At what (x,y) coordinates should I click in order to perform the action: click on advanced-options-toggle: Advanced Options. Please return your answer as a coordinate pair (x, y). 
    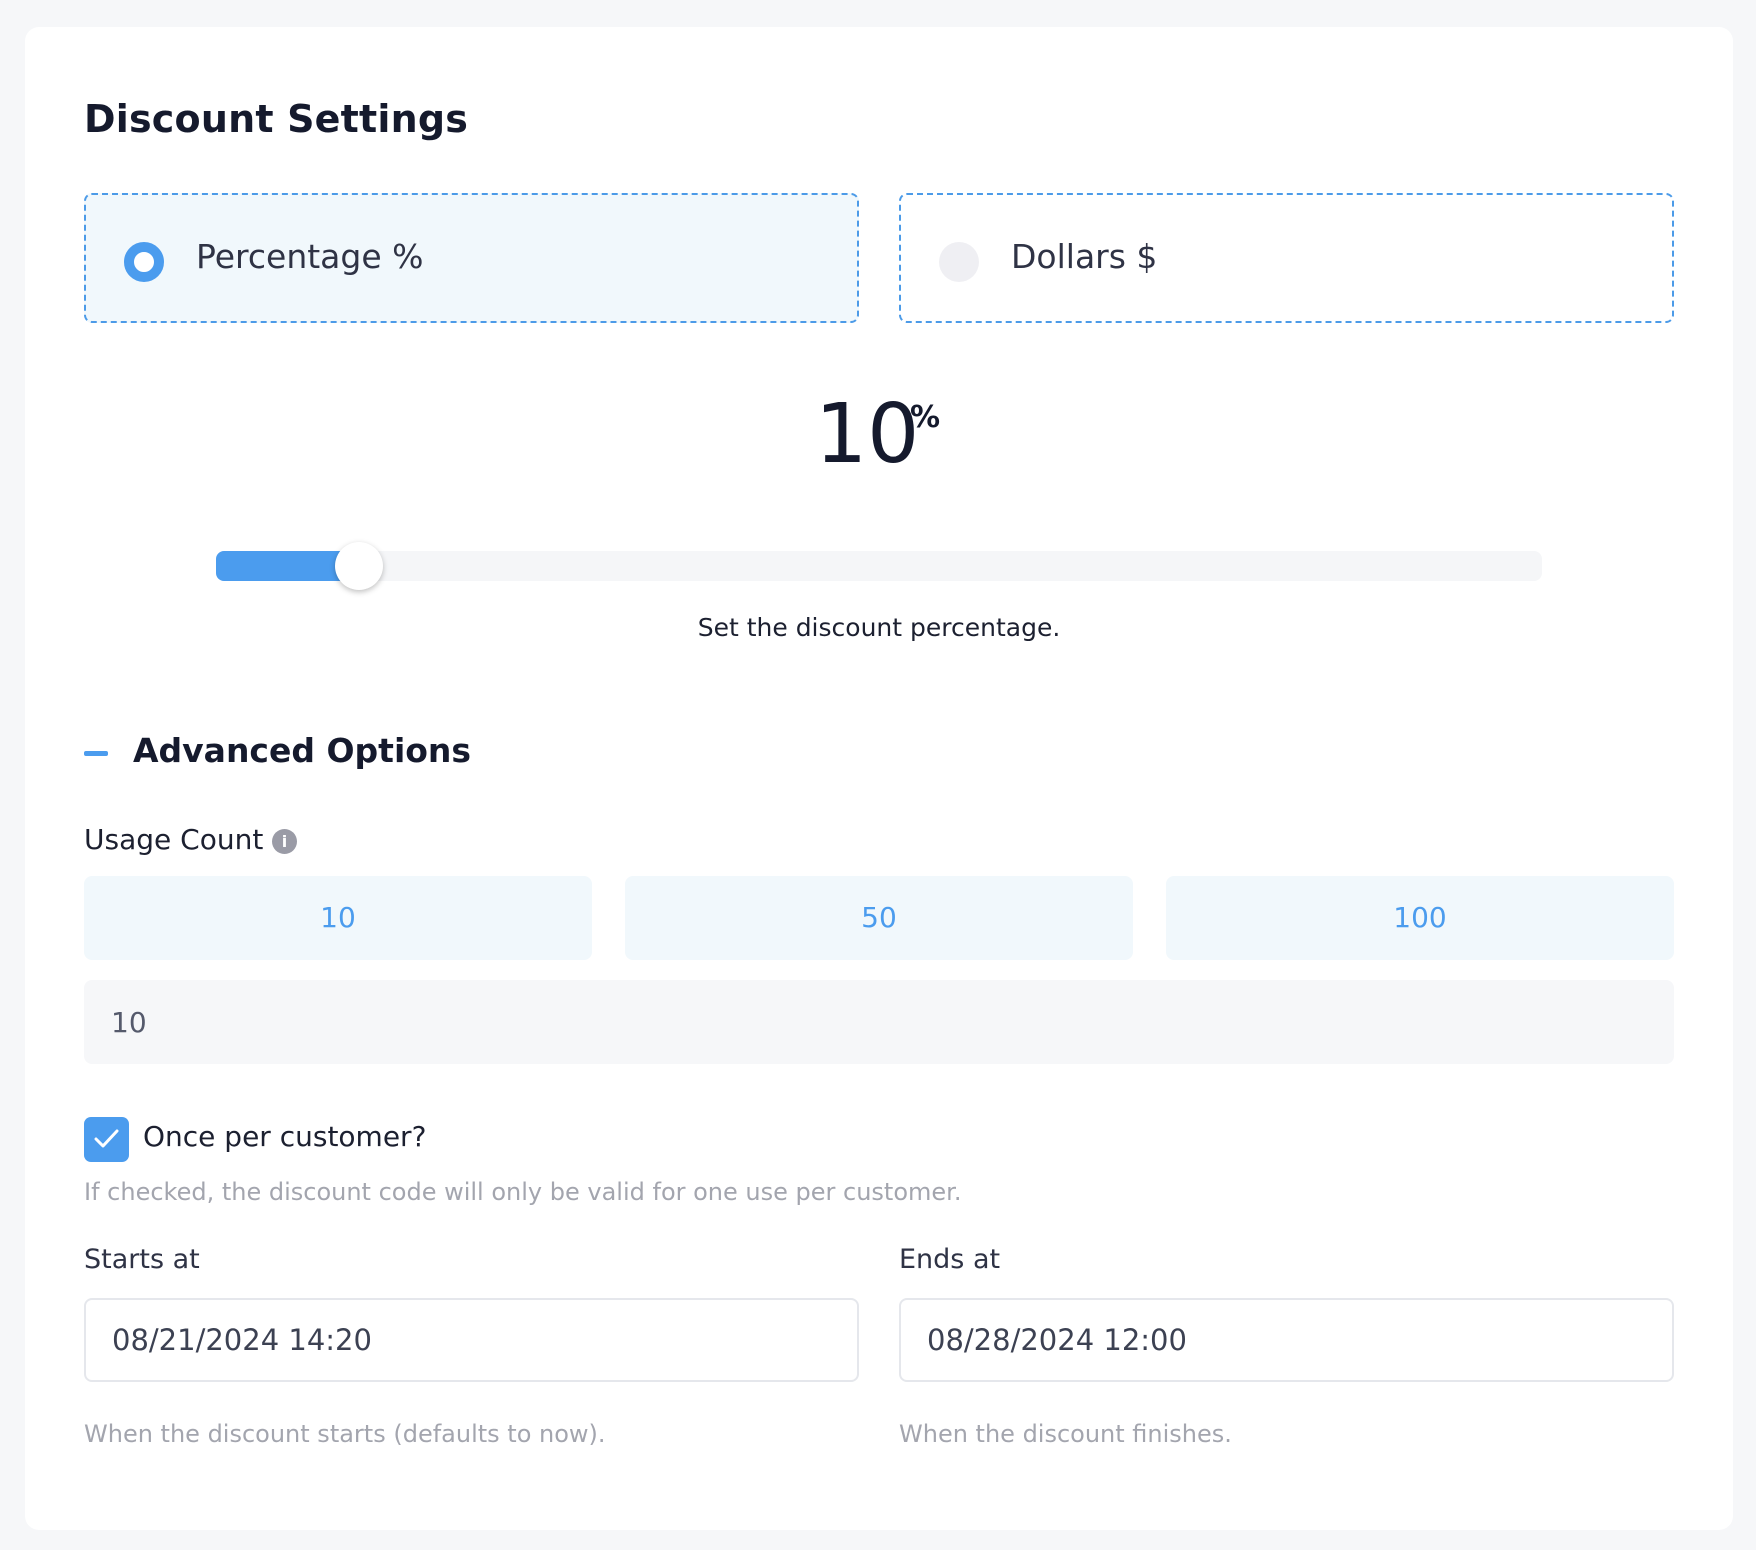
    Looking at the image, I should click on (302, 750).